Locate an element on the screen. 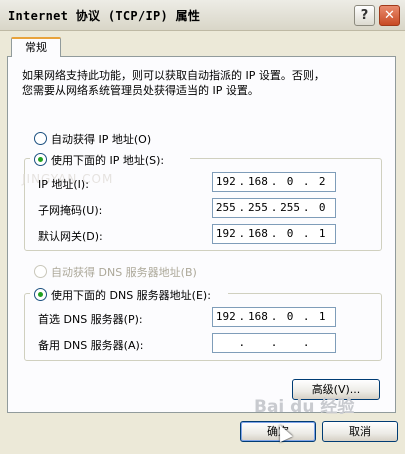 This screenshot has height=454, width=405. tab-general: 常规 is located at coordinates (36, 47).